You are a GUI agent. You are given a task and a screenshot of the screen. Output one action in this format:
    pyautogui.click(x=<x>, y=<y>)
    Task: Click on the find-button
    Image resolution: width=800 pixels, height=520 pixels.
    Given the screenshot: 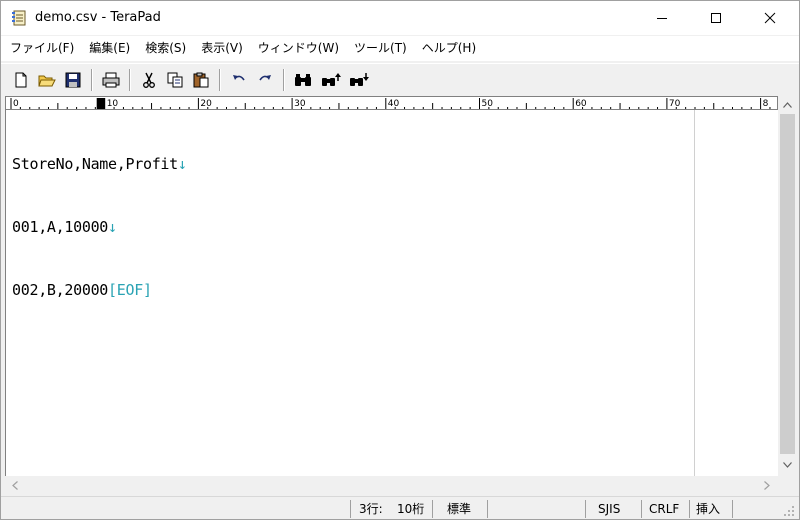 What is the action you would take?
    pyautogui.click(x=303, y=80)
    